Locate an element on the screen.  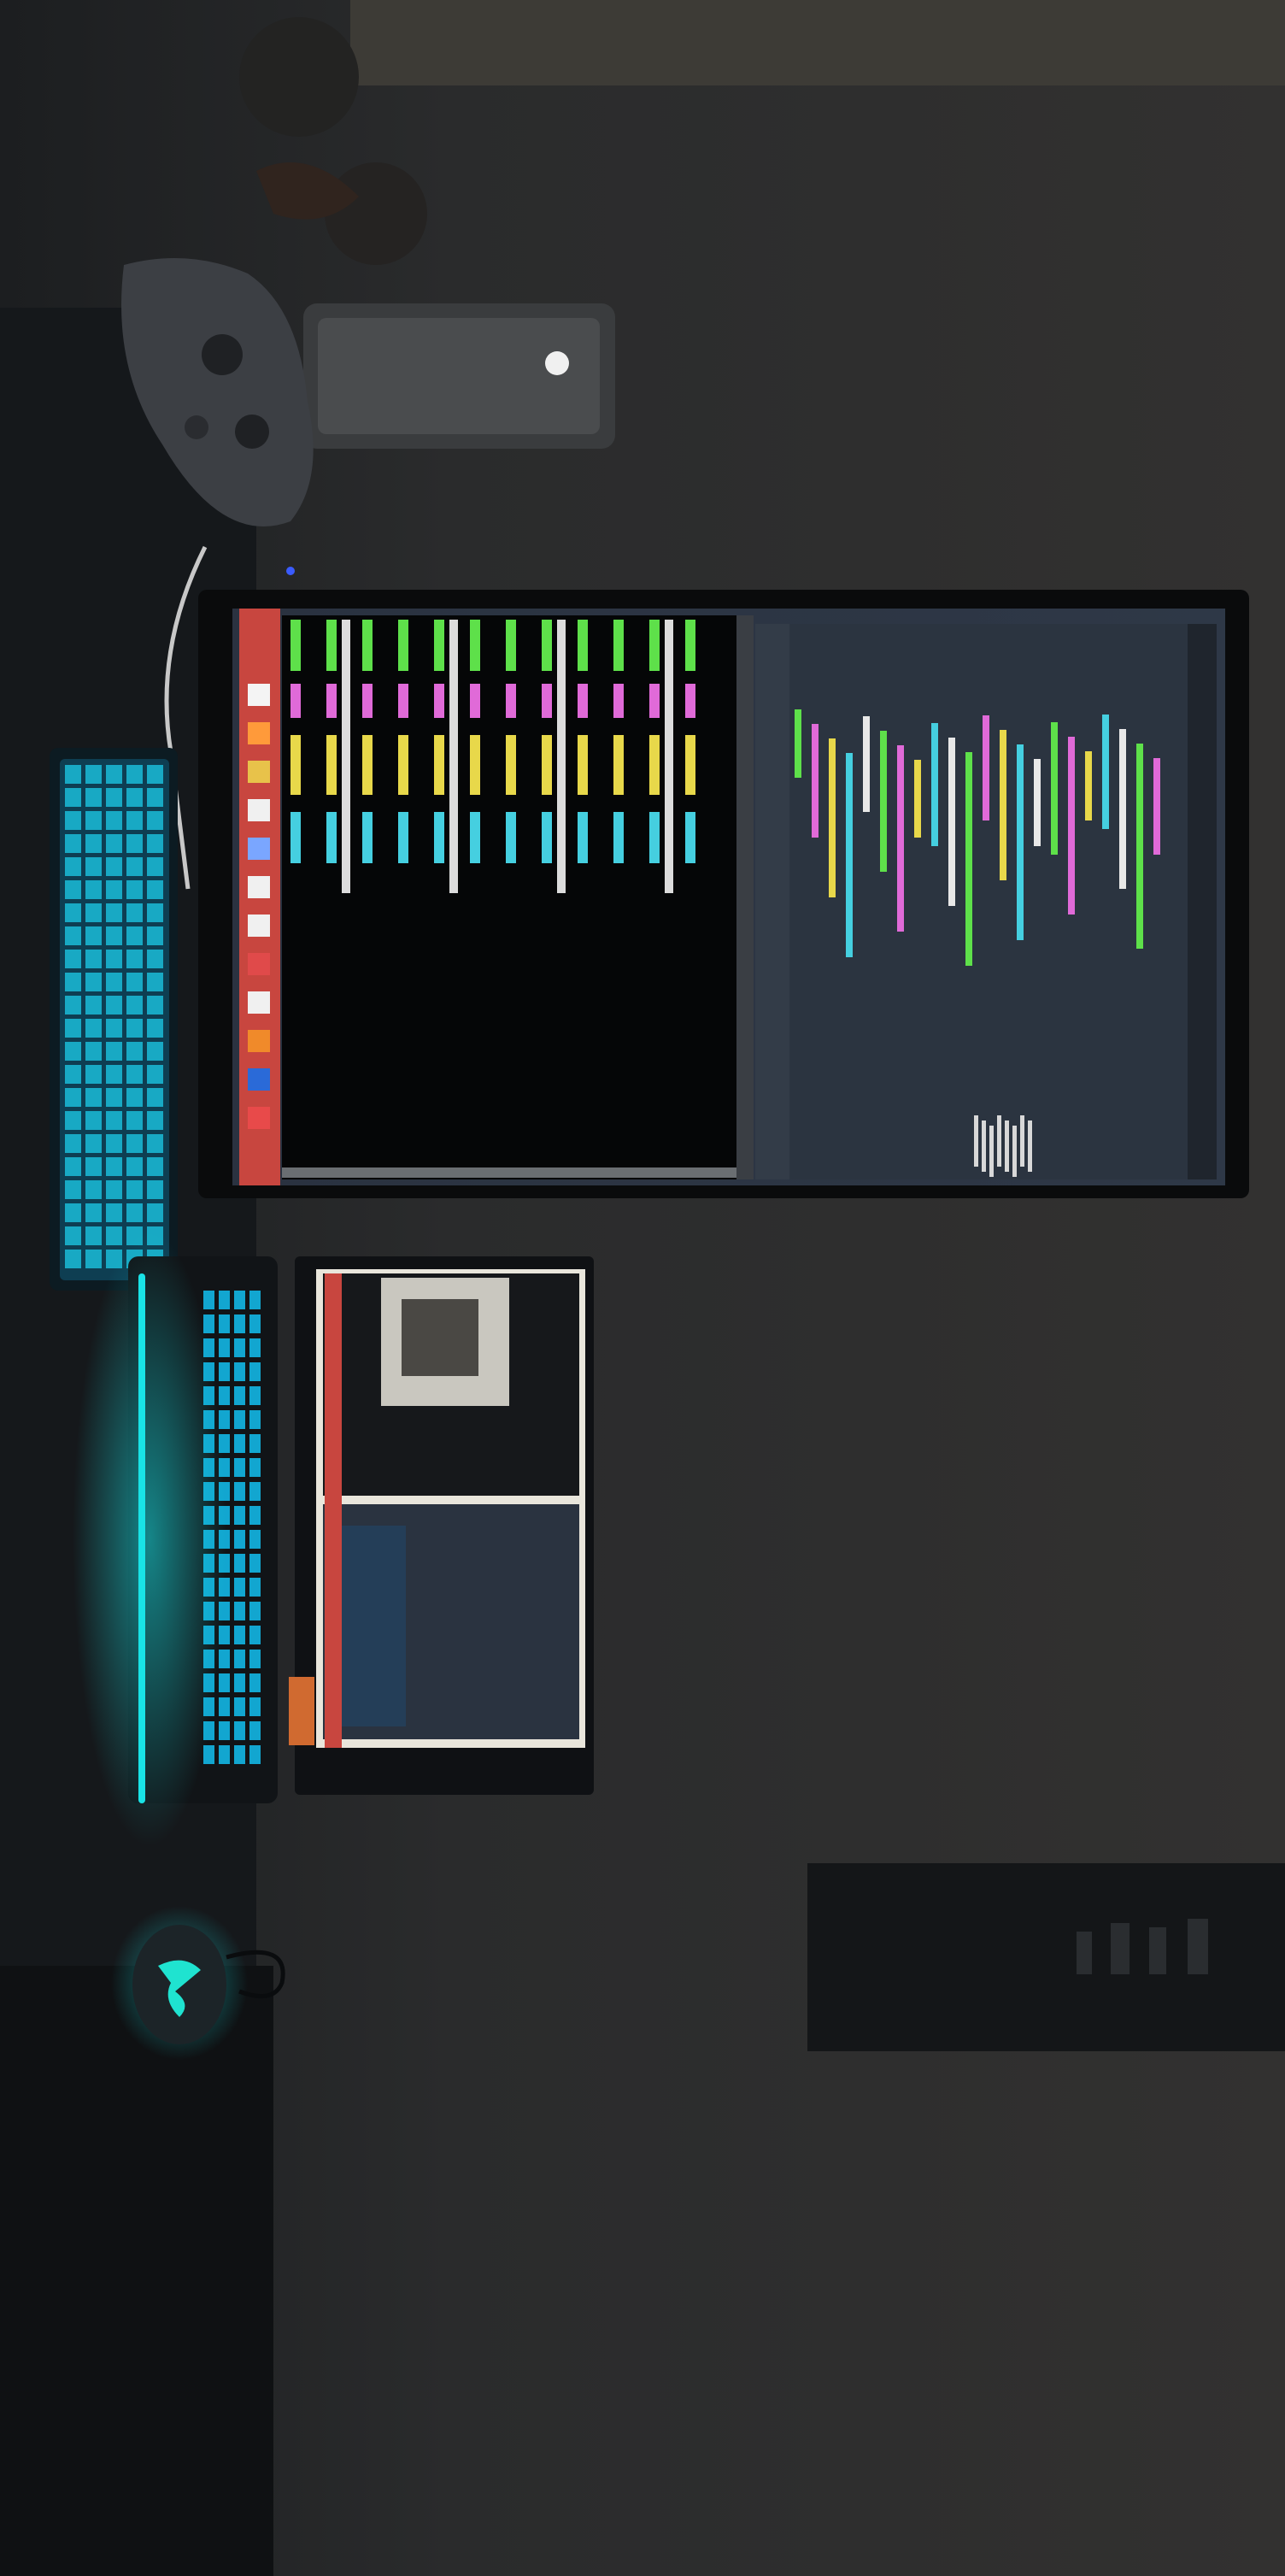
laptop-sticker is located at coordinates (301, 1711).